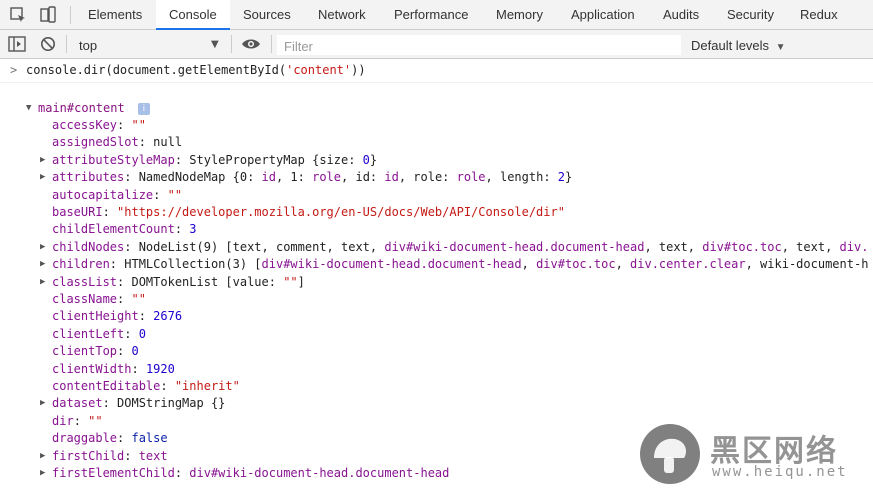  I want to click on watermark-url: www.heiqu.net, so click(780, 472).